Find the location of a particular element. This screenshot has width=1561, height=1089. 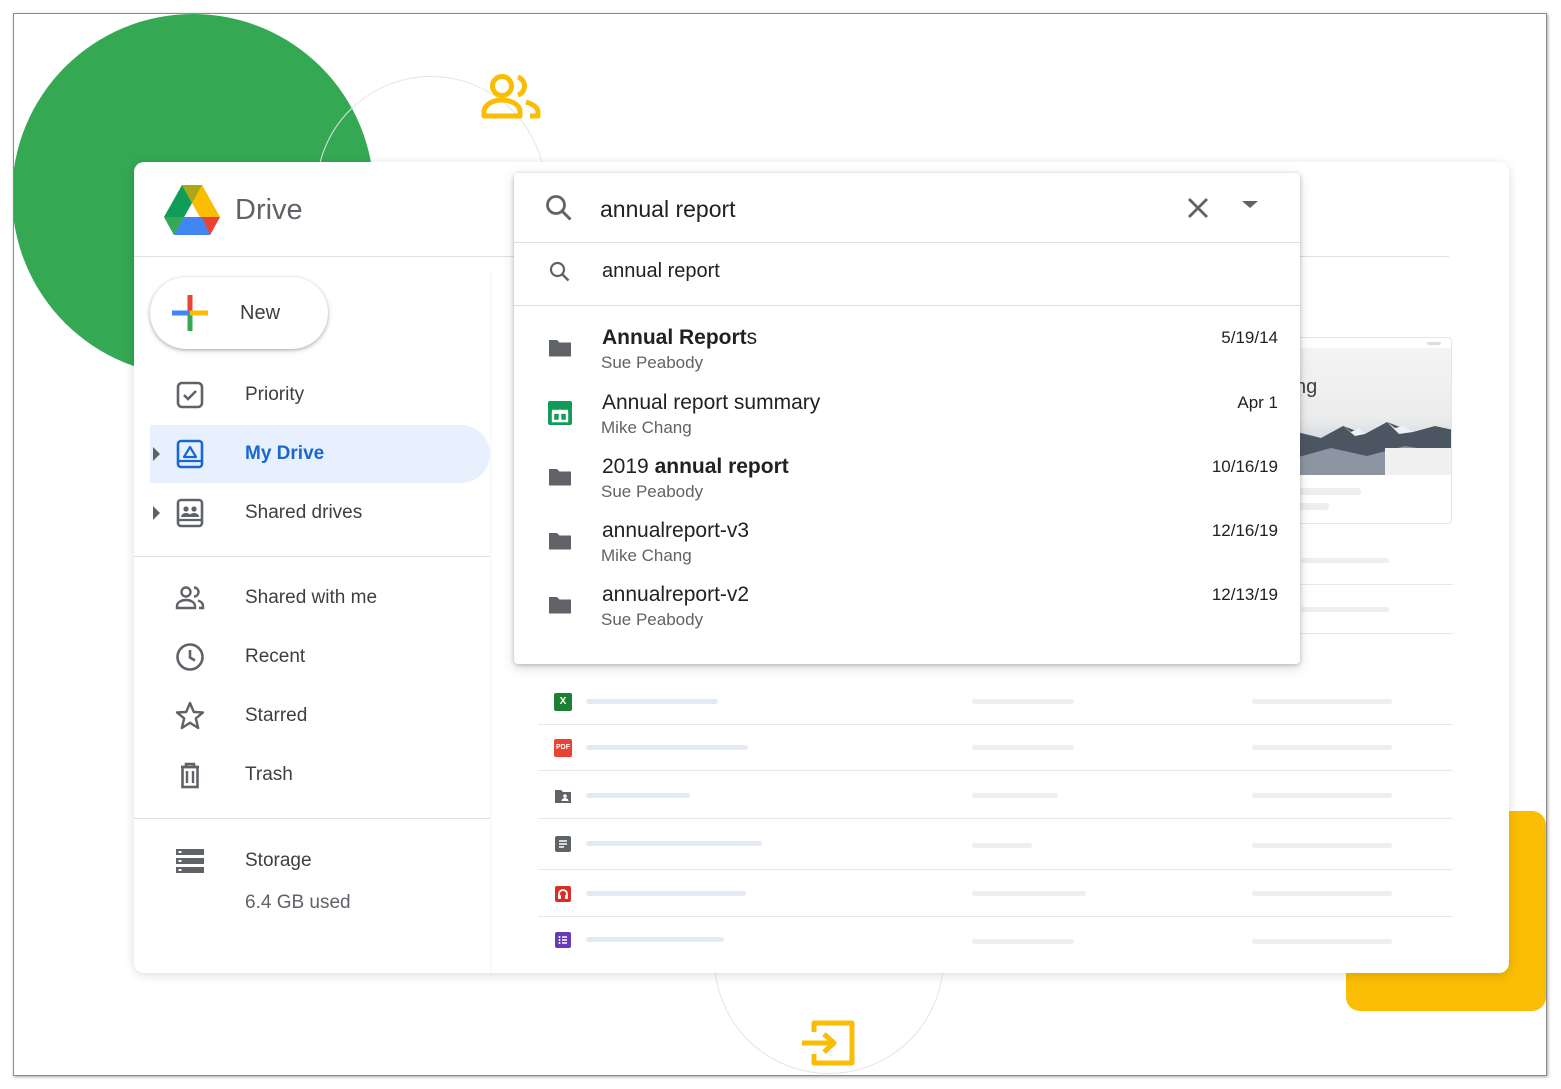

sidebar-item-label: Storage is located at coordinates (278, 860).